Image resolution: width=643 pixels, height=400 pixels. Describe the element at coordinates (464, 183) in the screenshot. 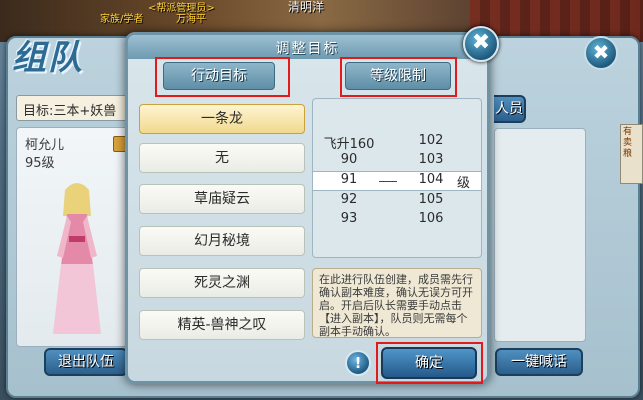

I see `level-unit: 级` at that location.